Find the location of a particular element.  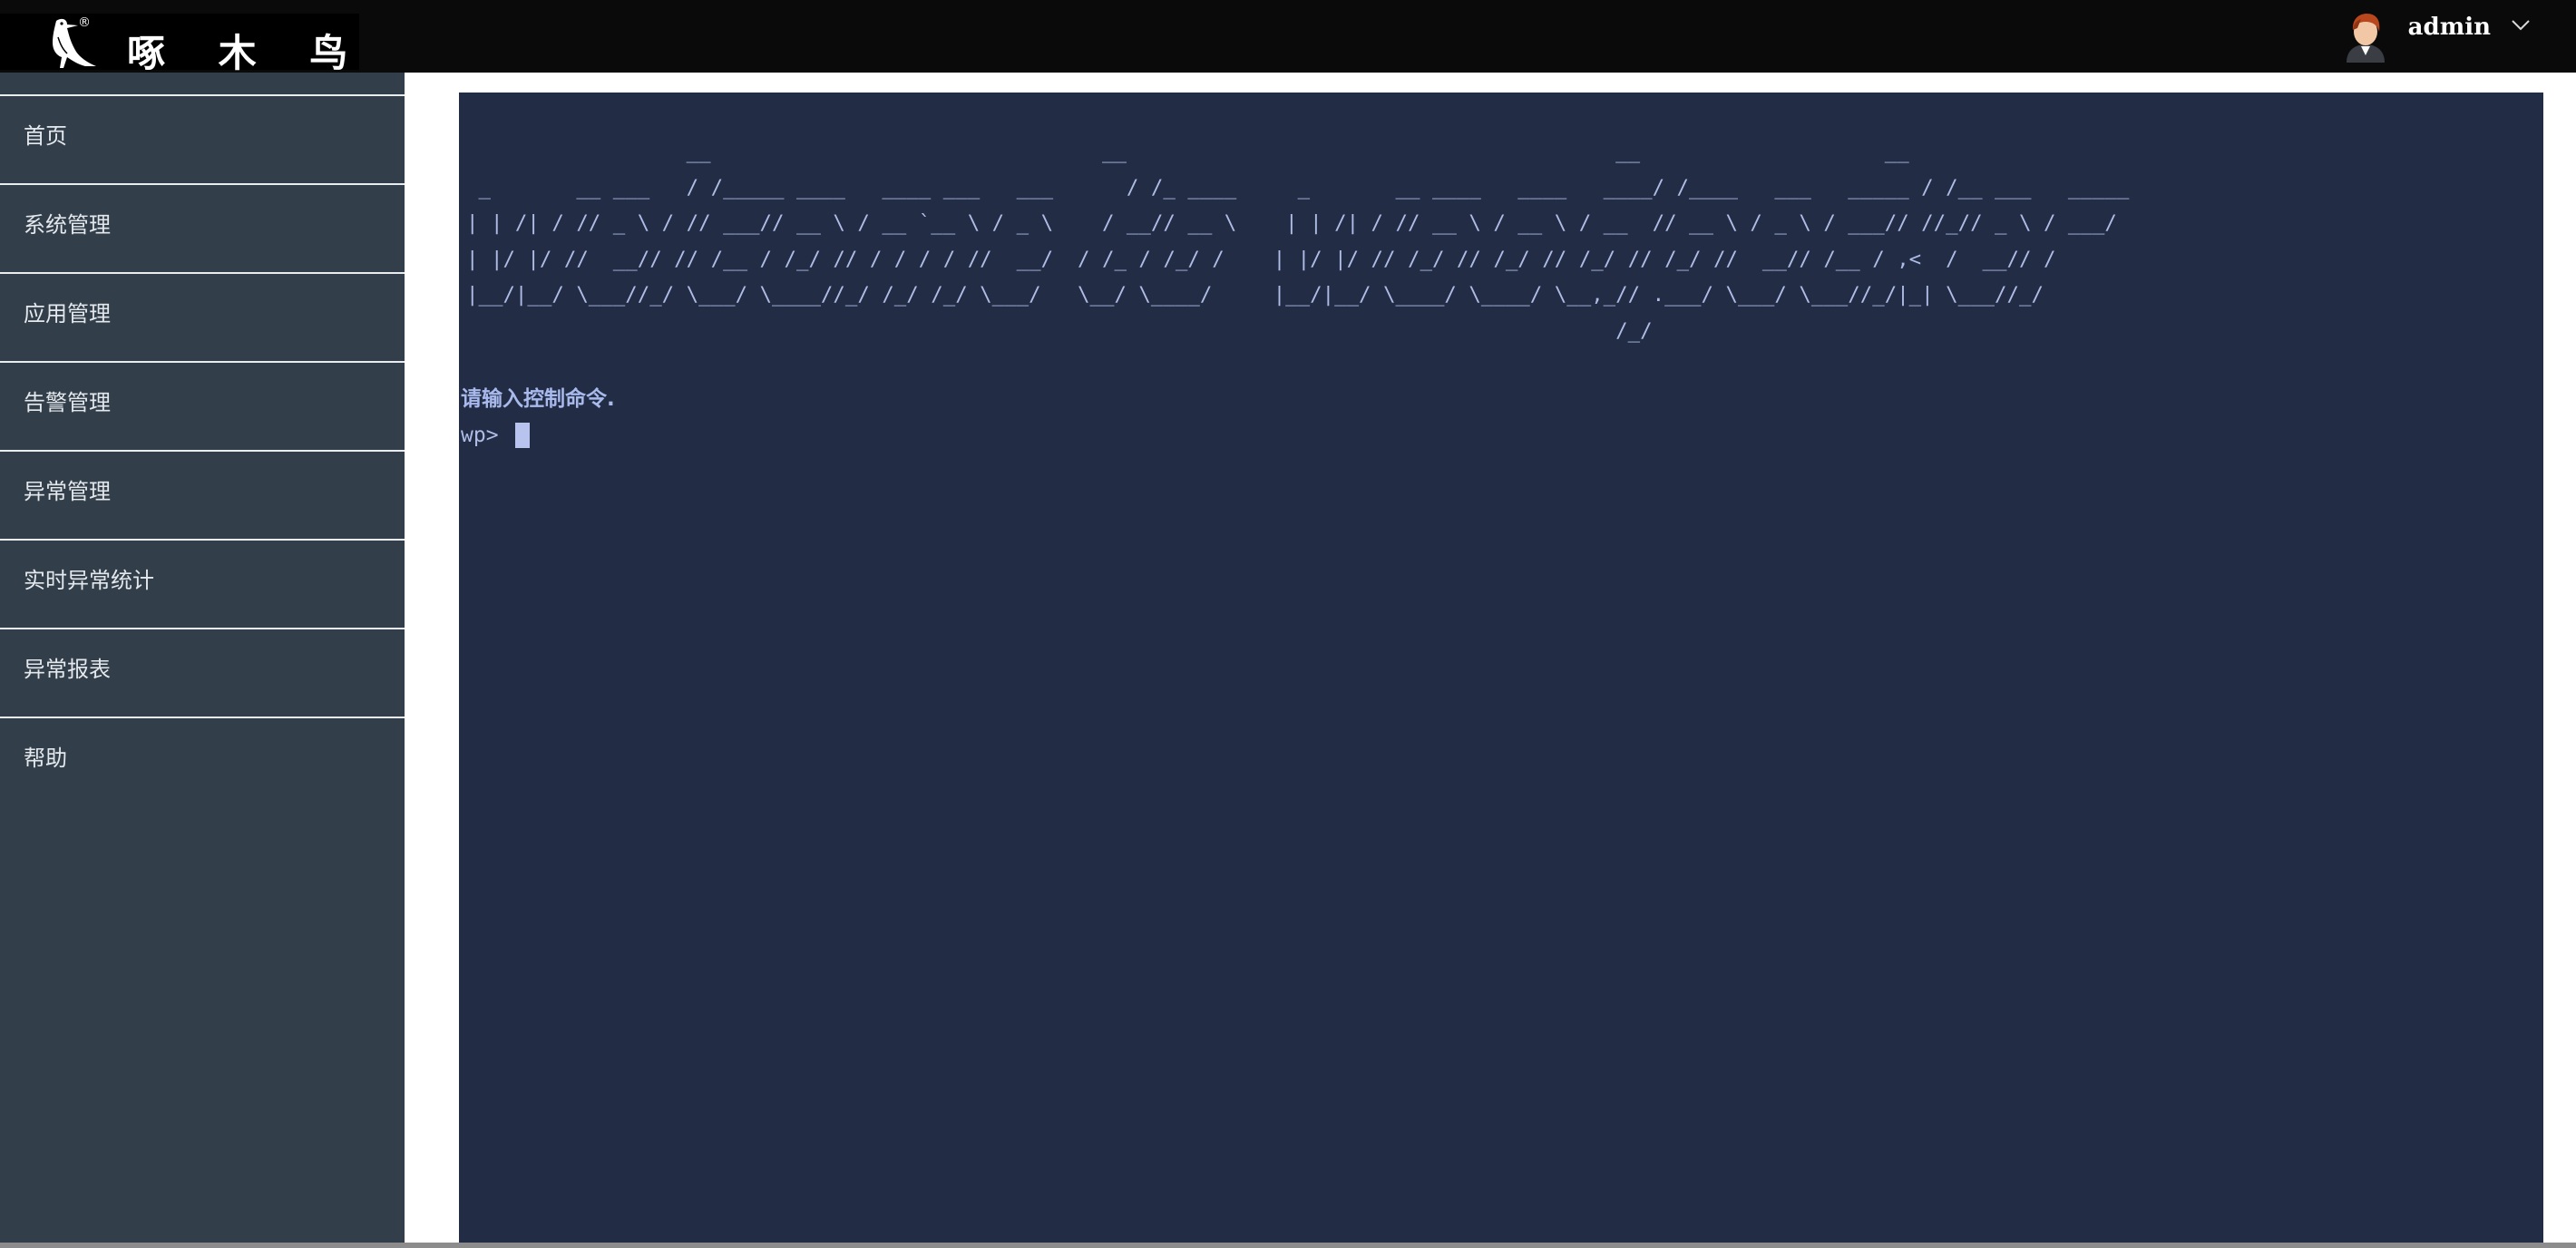

user-menu: admin is located at coordinates (2436, 36).